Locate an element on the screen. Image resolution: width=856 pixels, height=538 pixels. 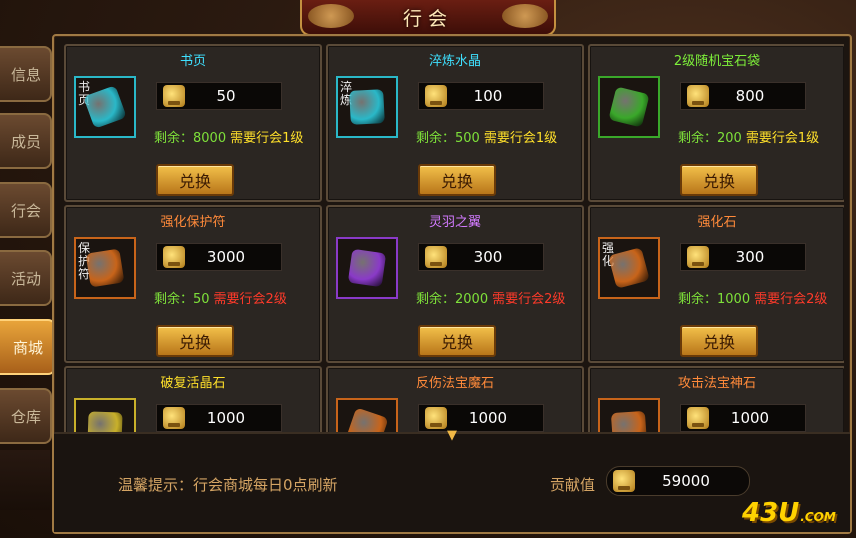
protect-charm-icon: 保护符 is located at coordinates (105, 268).